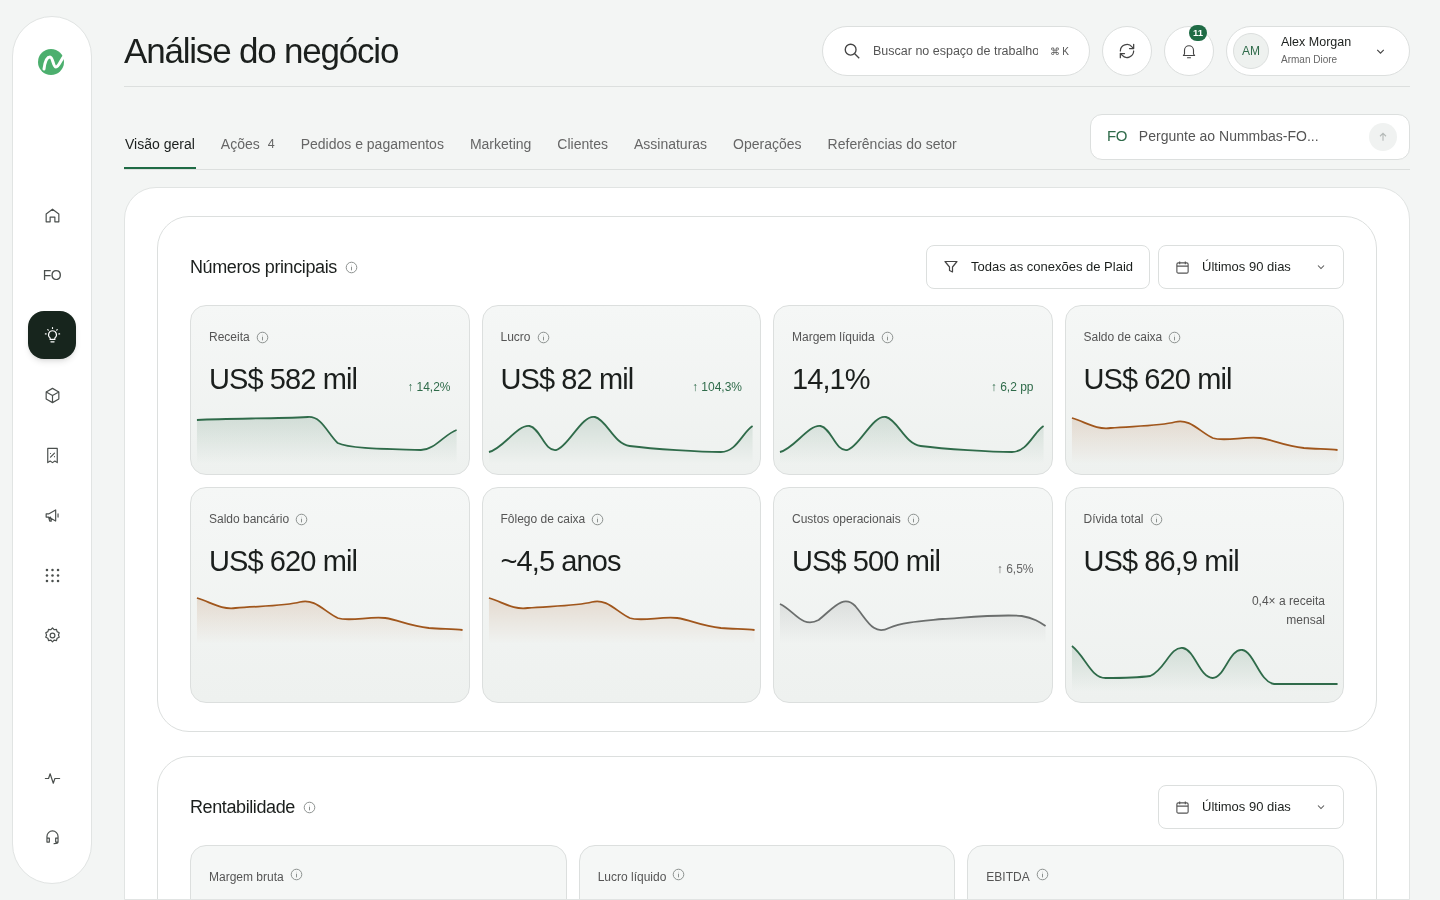  Describe the element at coordinates (1383, 136) in the screenshot. I see `arrow-up-icon` at that location.